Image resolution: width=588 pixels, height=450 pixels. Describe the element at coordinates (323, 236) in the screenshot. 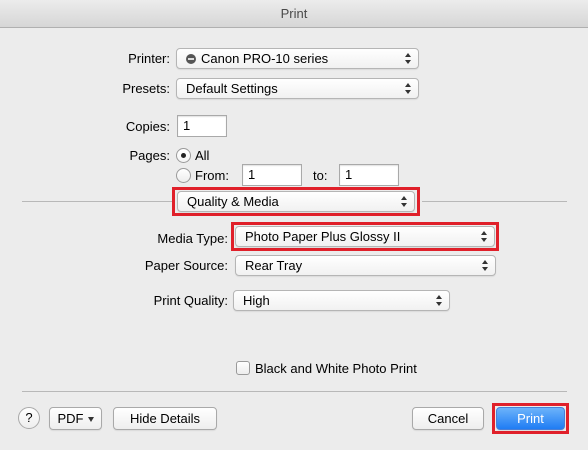

I see `media-type-value: Photo Paper Plus Glossy II` at that location.